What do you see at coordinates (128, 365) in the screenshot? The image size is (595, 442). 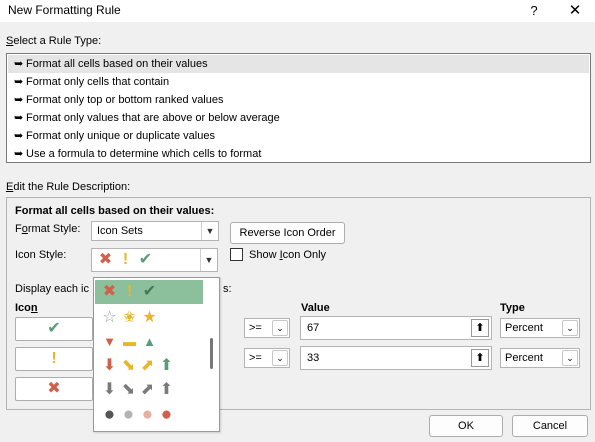 I see `yellow-arrow-downright-icon: ⬊` at bounding box center [128, 365].